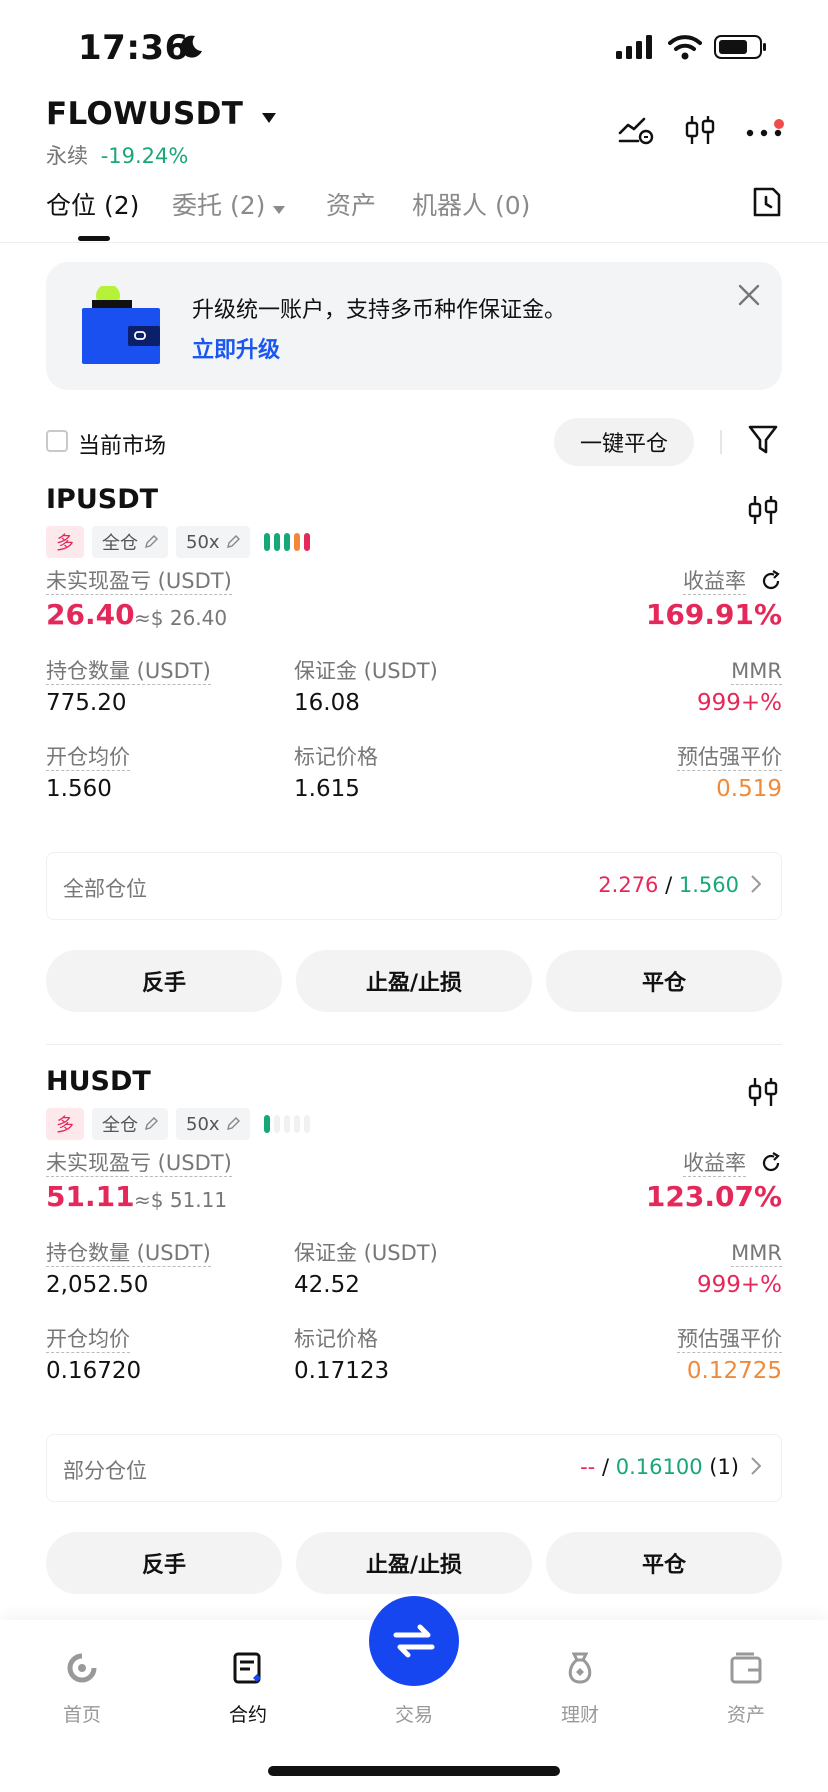 This screenshot has height=1792, width=828. I want to click on tpsl-label: 全部仓位, so click(105, 889).